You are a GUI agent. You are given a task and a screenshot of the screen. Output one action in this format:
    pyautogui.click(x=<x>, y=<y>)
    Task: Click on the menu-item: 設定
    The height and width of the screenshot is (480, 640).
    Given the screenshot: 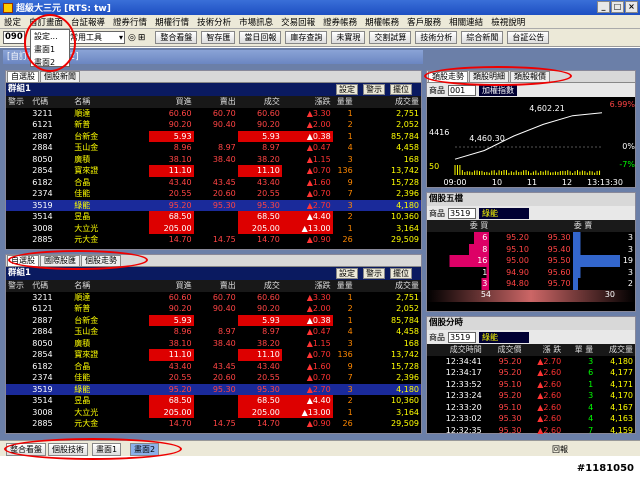 What is the action you would take?
    pyautogui.click(x=12, y=22)
    